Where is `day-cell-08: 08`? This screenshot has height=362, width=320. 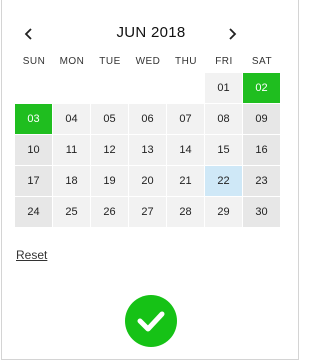
day-cell-08: 08 is located at coordinates (223, 119).